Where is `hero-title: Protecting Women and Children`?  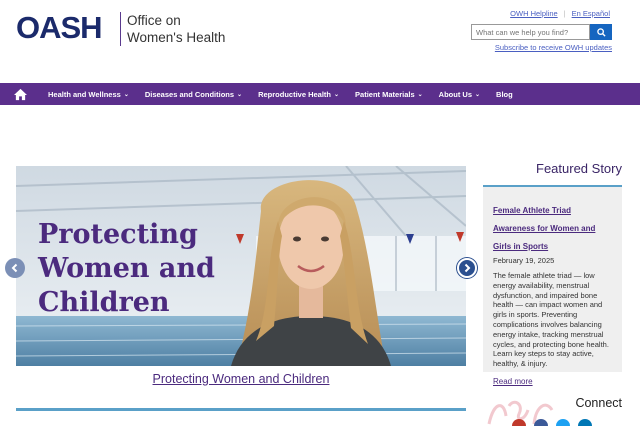 hero-title: Protecting Women and Children is located at coordinates (126, 269).